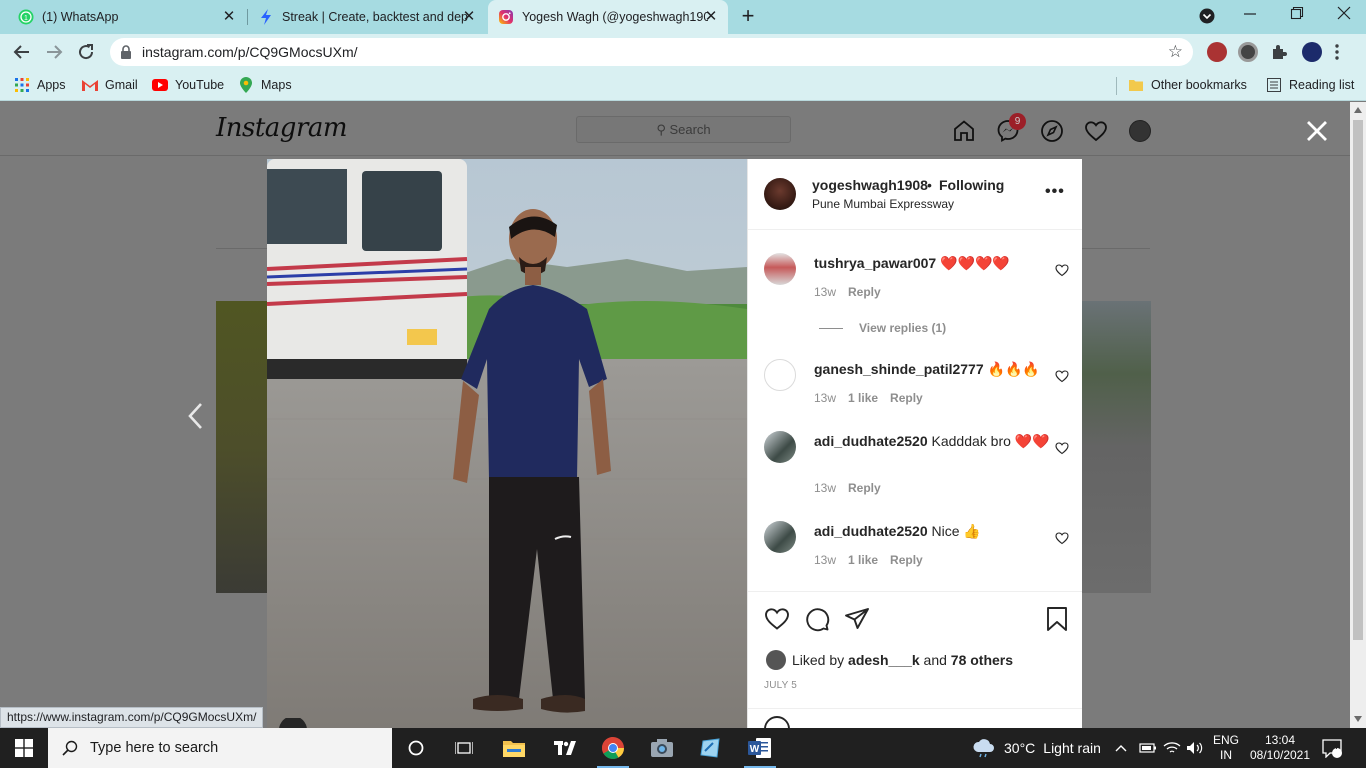 This screenshot has height=768, width=1366. Describe the element at coordinates (24, 748) in the screenshot. I see `start-button` at that location.